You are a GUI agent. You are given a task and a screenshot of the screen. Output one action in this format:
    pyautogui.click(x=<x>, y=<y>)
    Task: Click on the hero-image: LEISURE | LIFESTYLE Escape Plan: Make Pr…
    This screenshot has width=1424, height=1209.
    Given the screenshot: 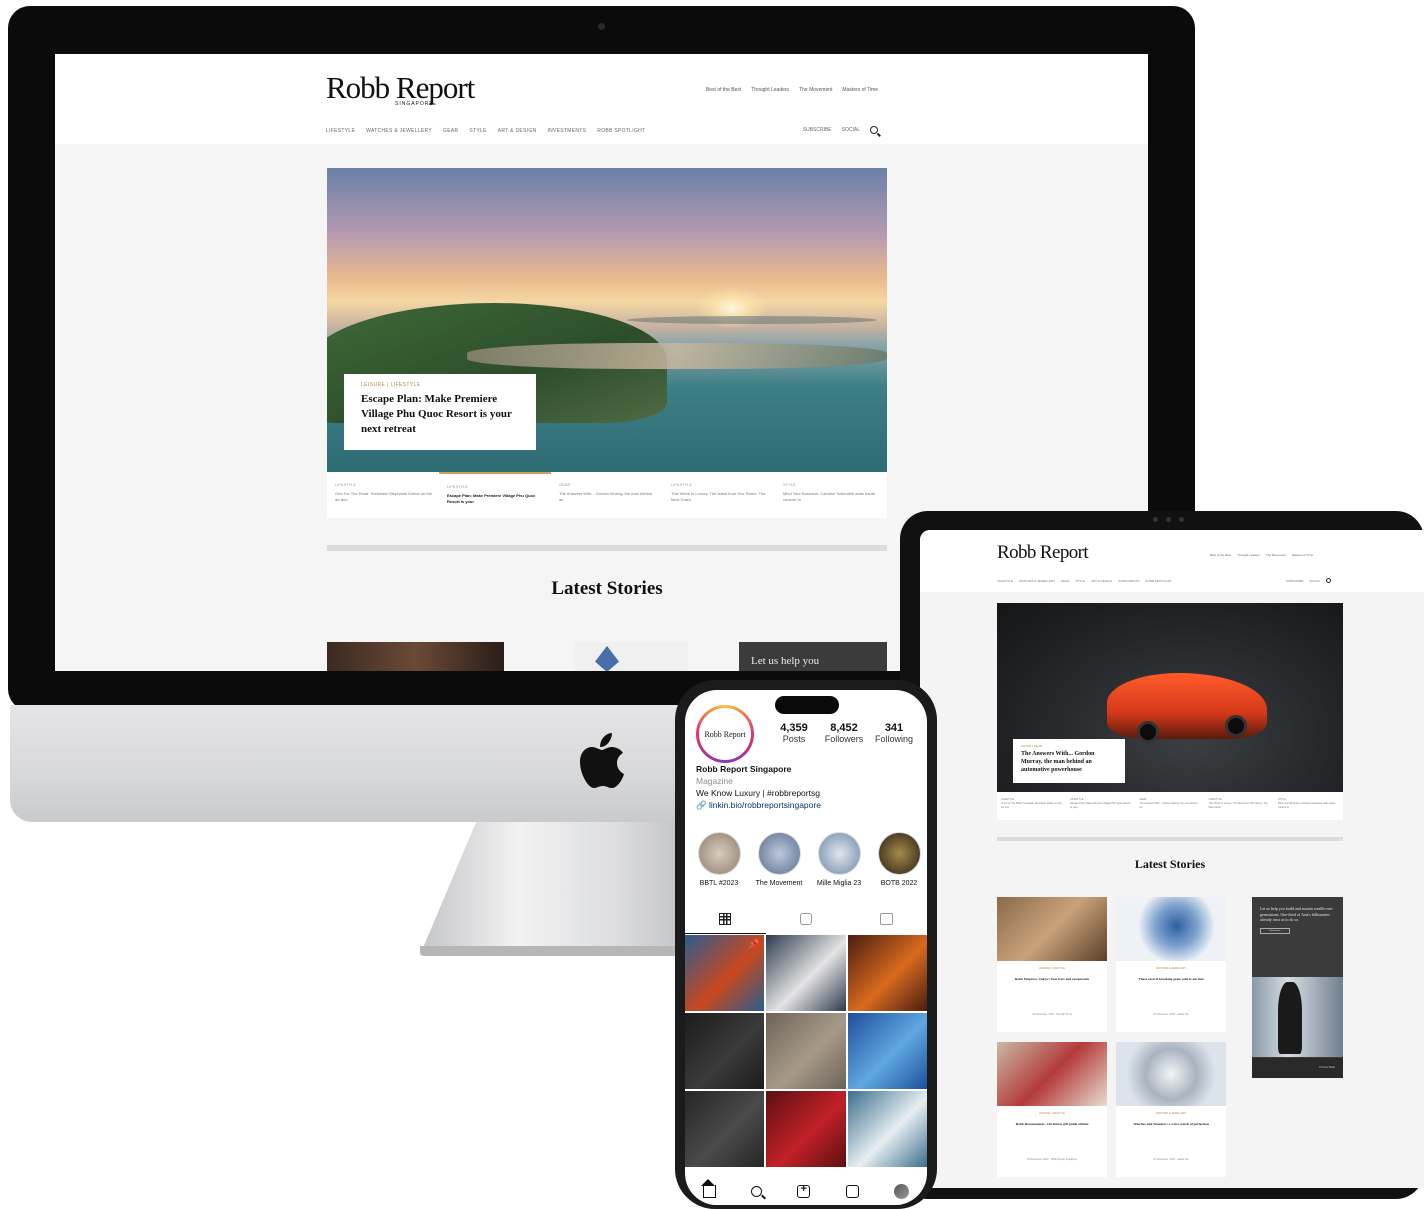 What is the action you would take?
    pyautogui.click(x=607, y=320)
    